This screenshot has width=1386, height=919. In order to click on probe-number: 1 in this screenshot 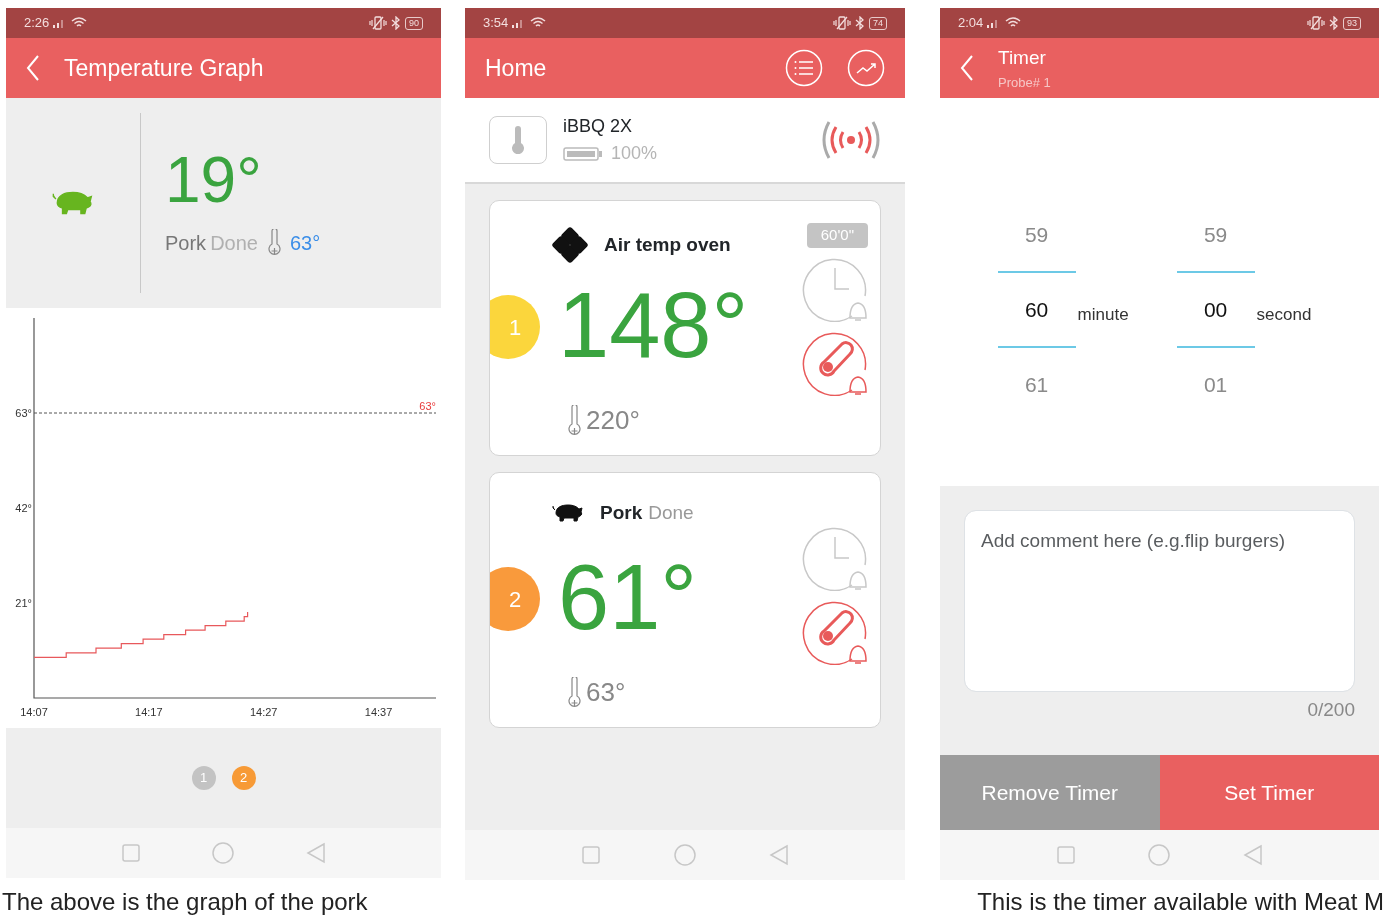, I will do `click(515, 327)`.